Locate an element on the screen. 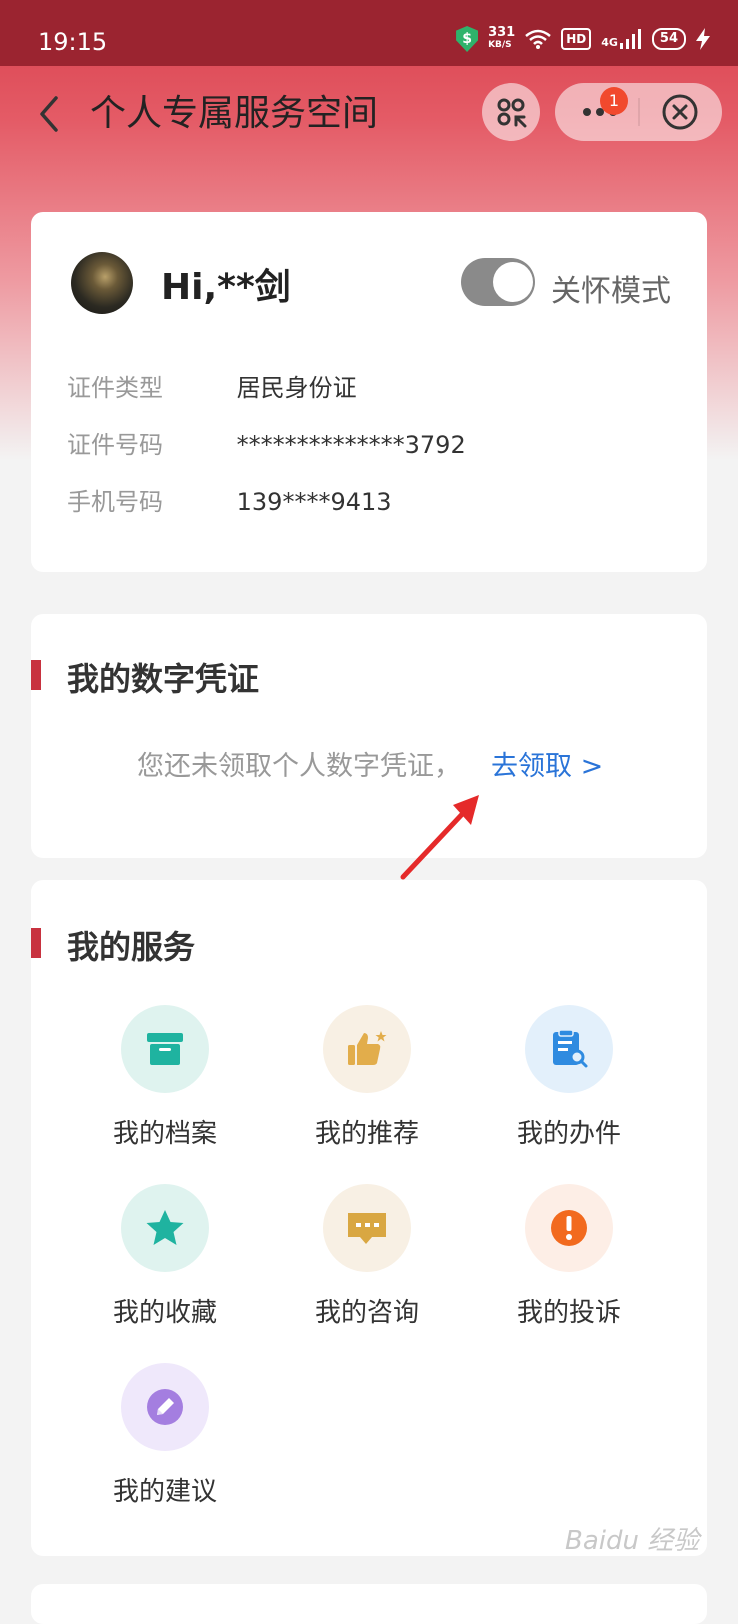 The image size is (738, 1624). hd-icon: HD is located at coordinates (576, 39).